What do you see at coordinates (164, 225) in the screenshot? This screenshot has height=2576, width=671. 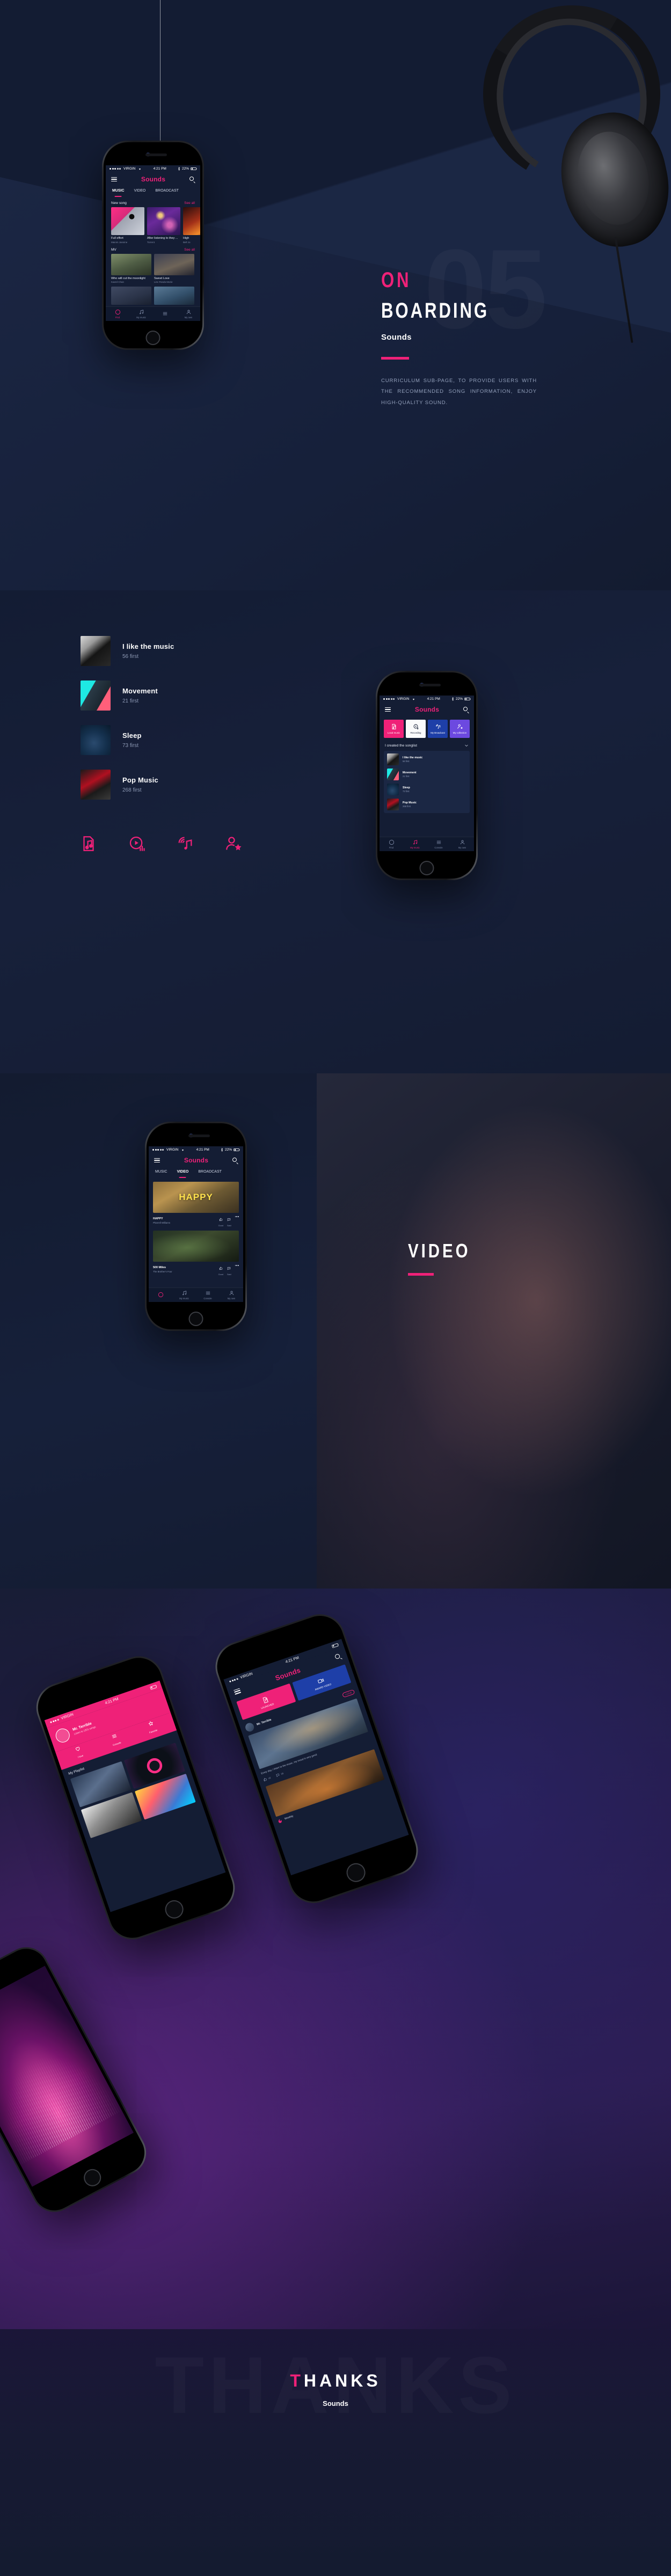 I see `song-card: After listening to they ... Torrent` at bounding box center [164, 225].